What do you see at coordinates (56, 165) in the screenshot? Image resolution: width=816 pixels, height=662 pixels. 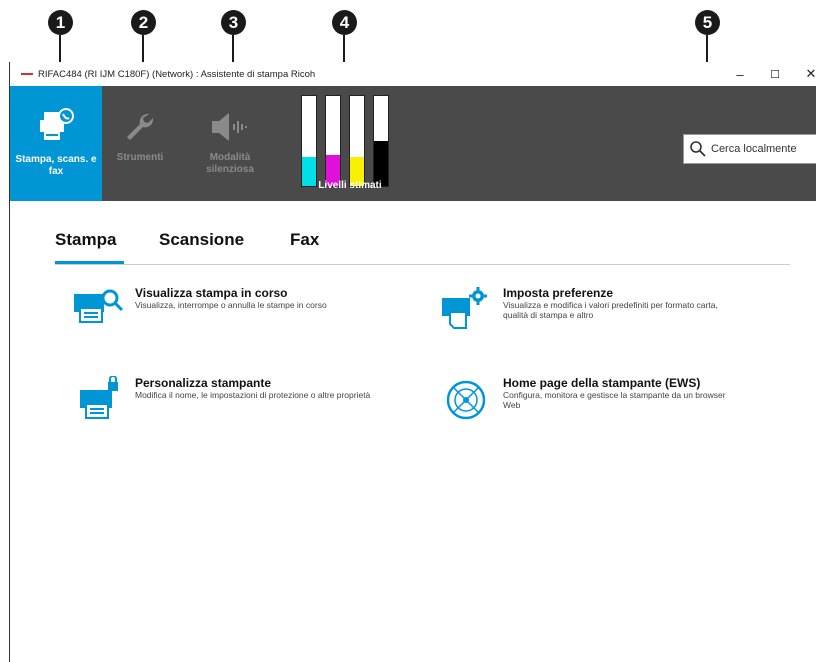 I see `toolbar-print-scan-fax-label: Stampa, scans. e fax` at bounding box center [56, 165].